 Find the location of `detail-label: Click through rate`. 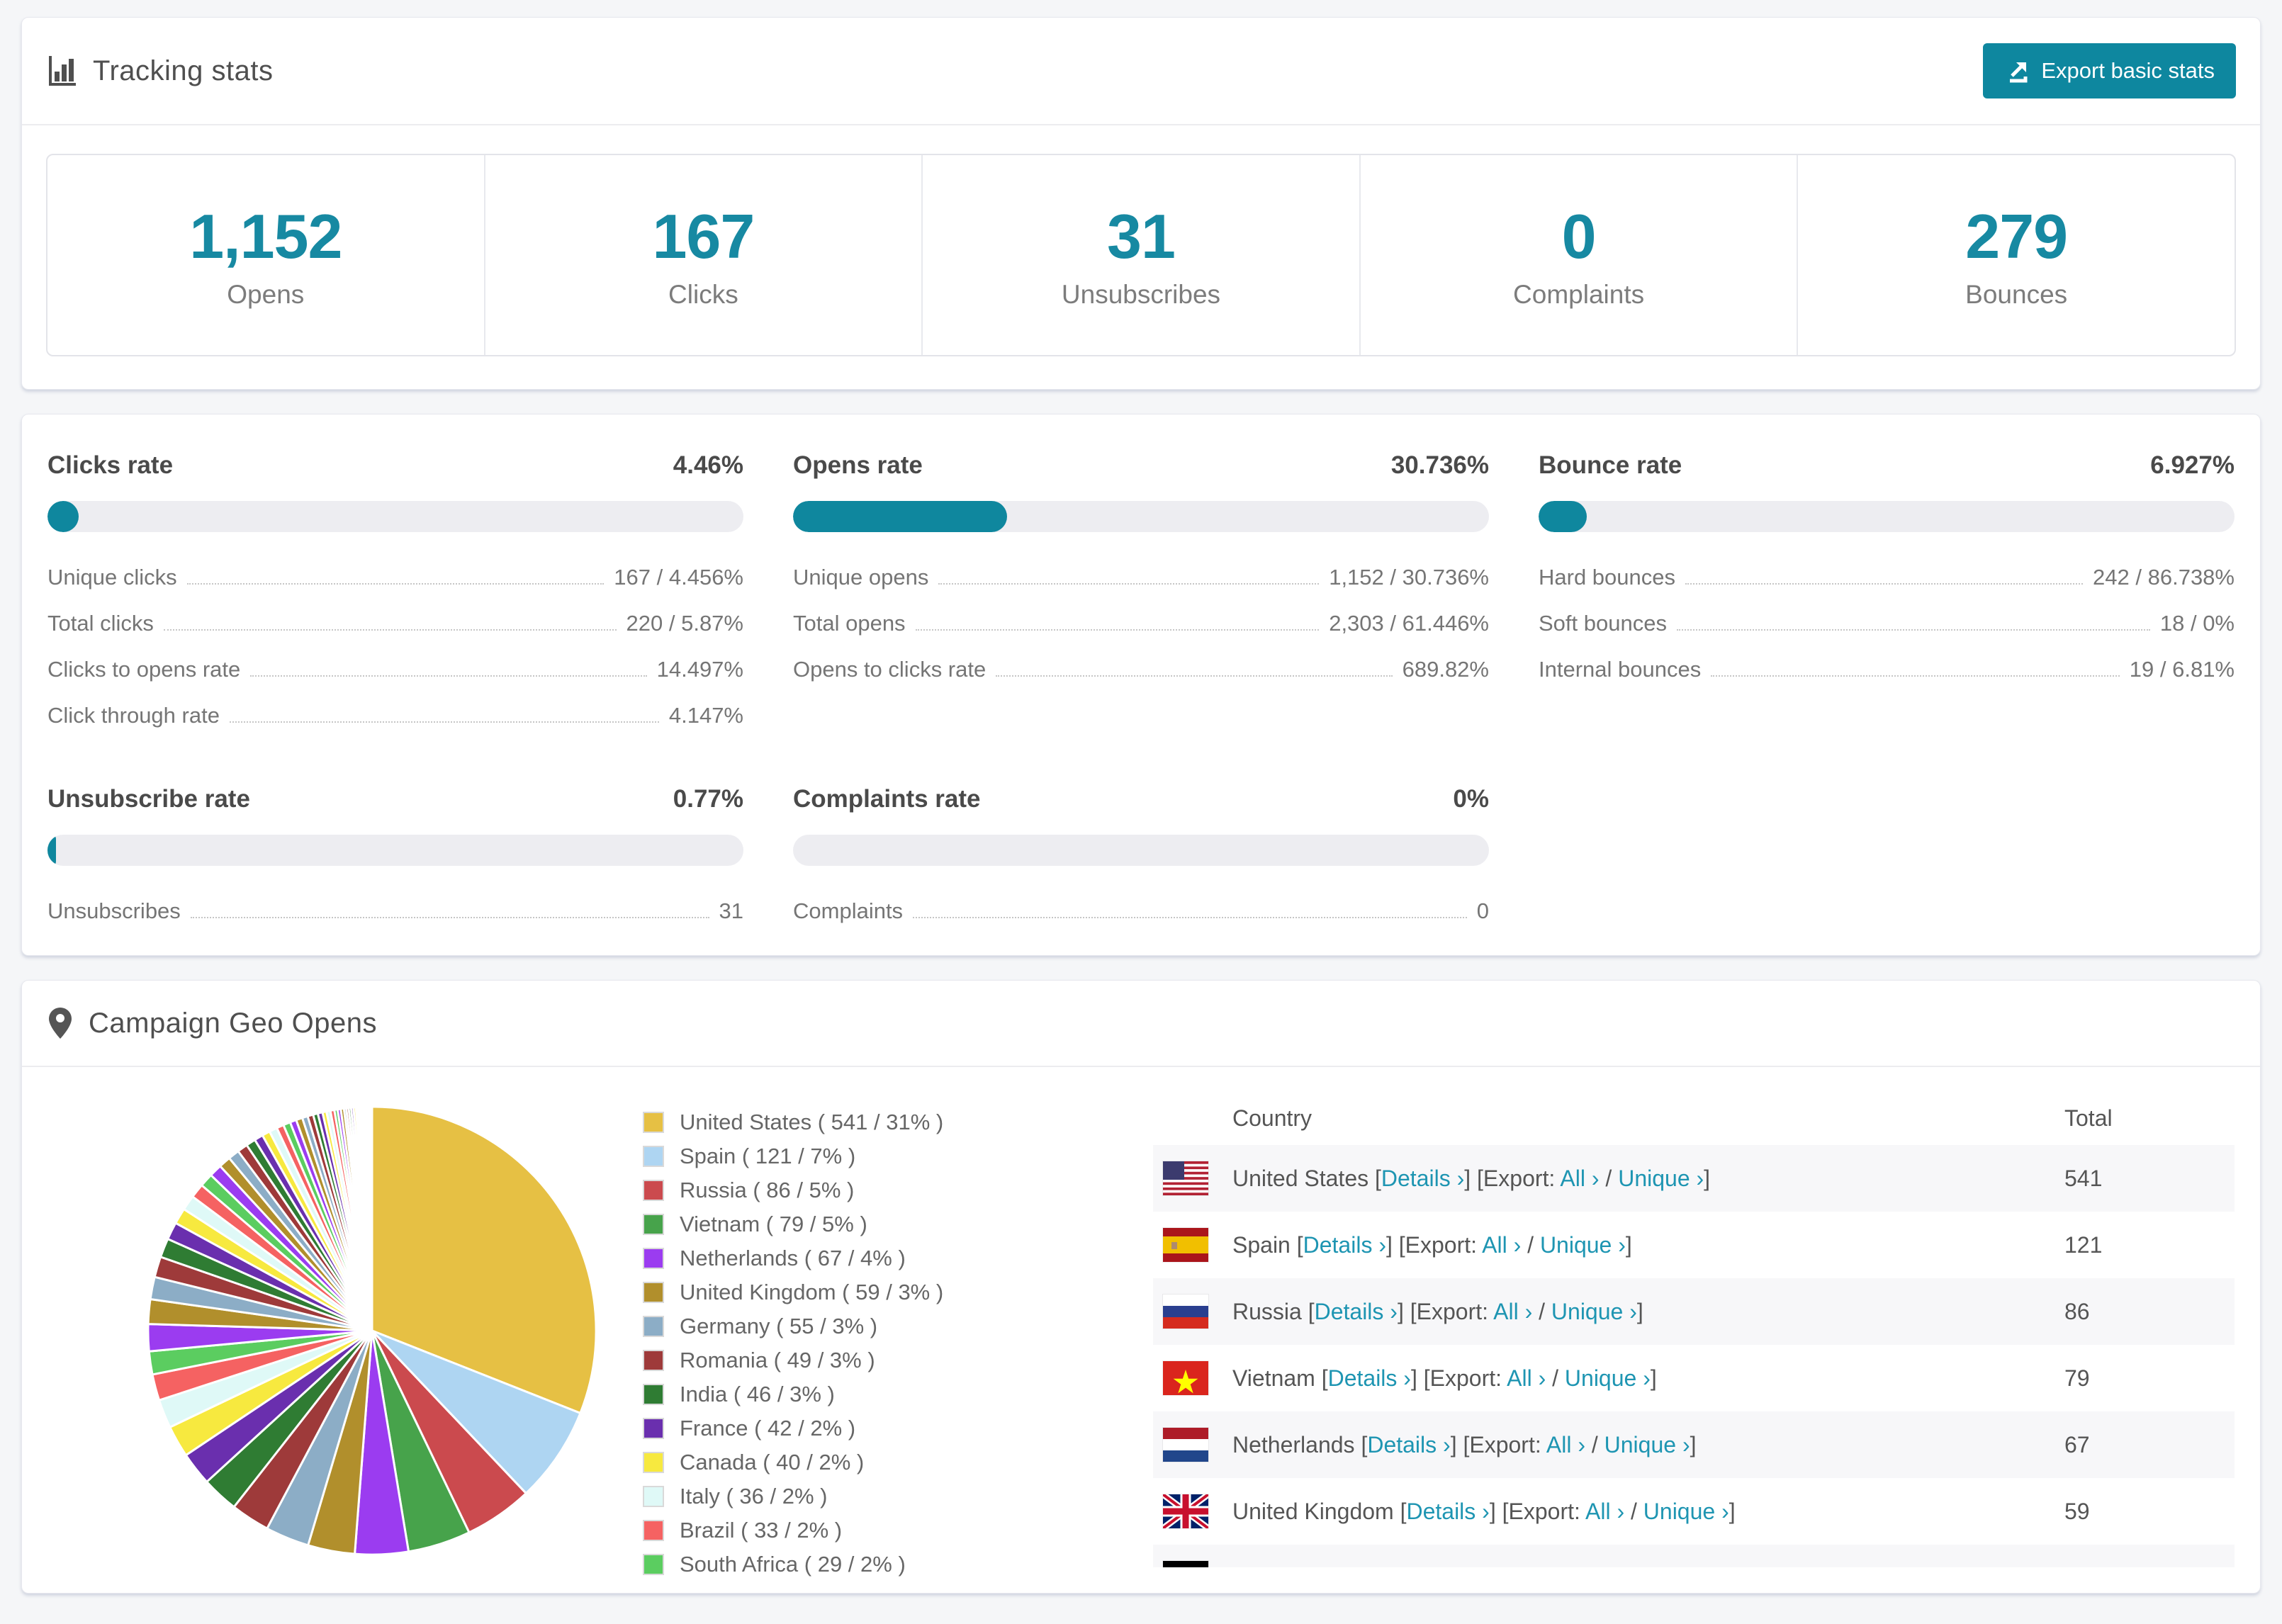

detail-label: Click through rate is located at coordinates (133, 715).